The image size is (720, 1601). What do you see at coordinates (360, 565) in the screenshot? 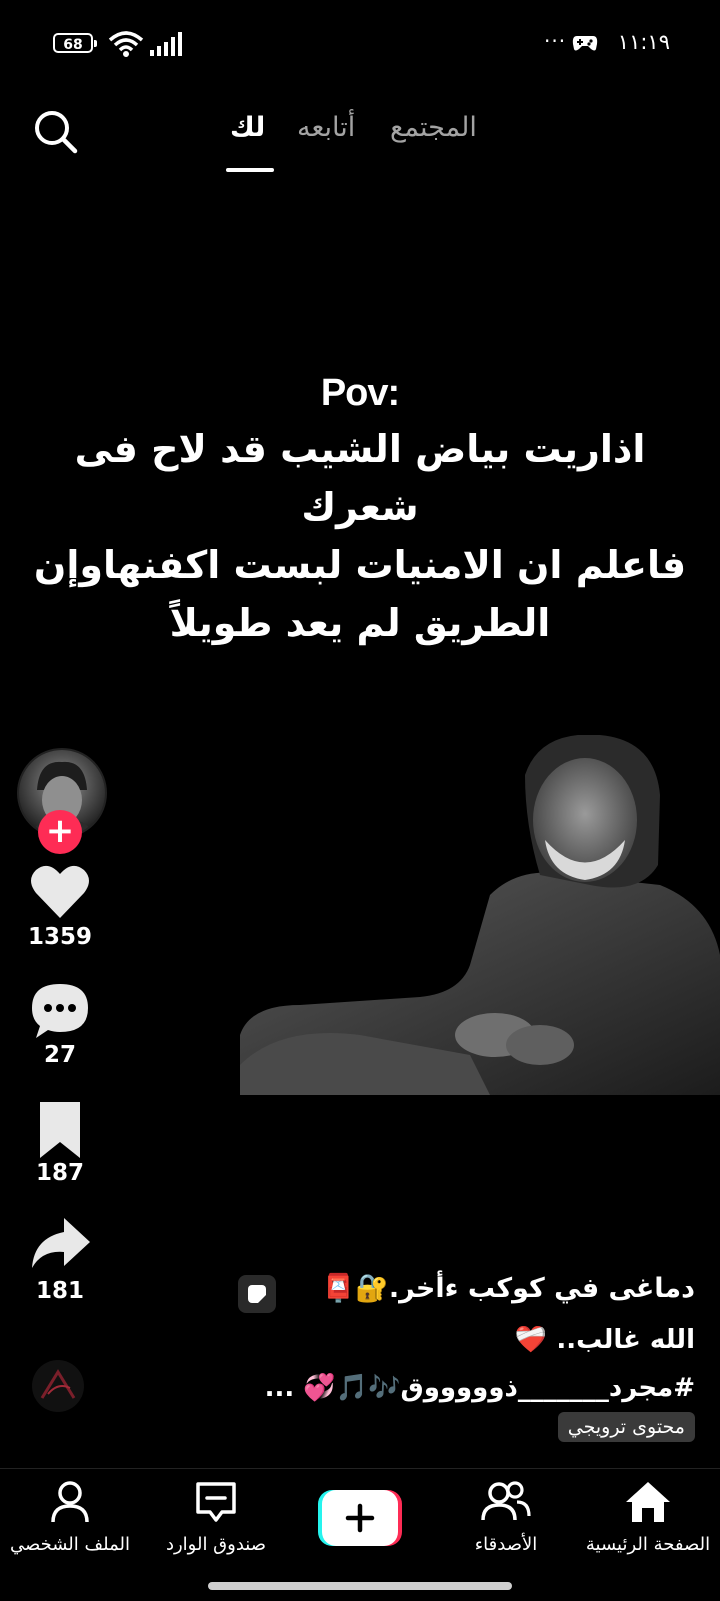
I see `overlay-line: فاعلم ان الامنيات لبست اكفنهاوإن` at bounding box center [360, 565].